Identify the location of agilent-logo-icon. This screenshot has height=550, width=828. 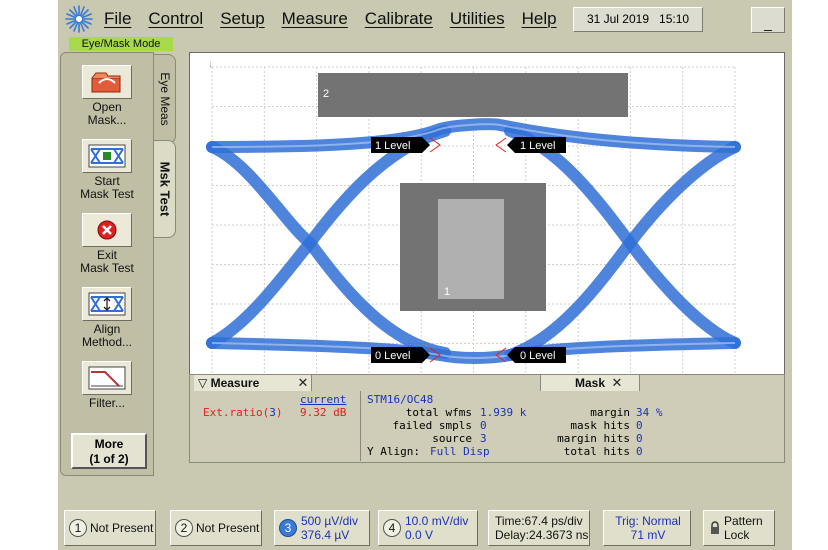
(79, 19).